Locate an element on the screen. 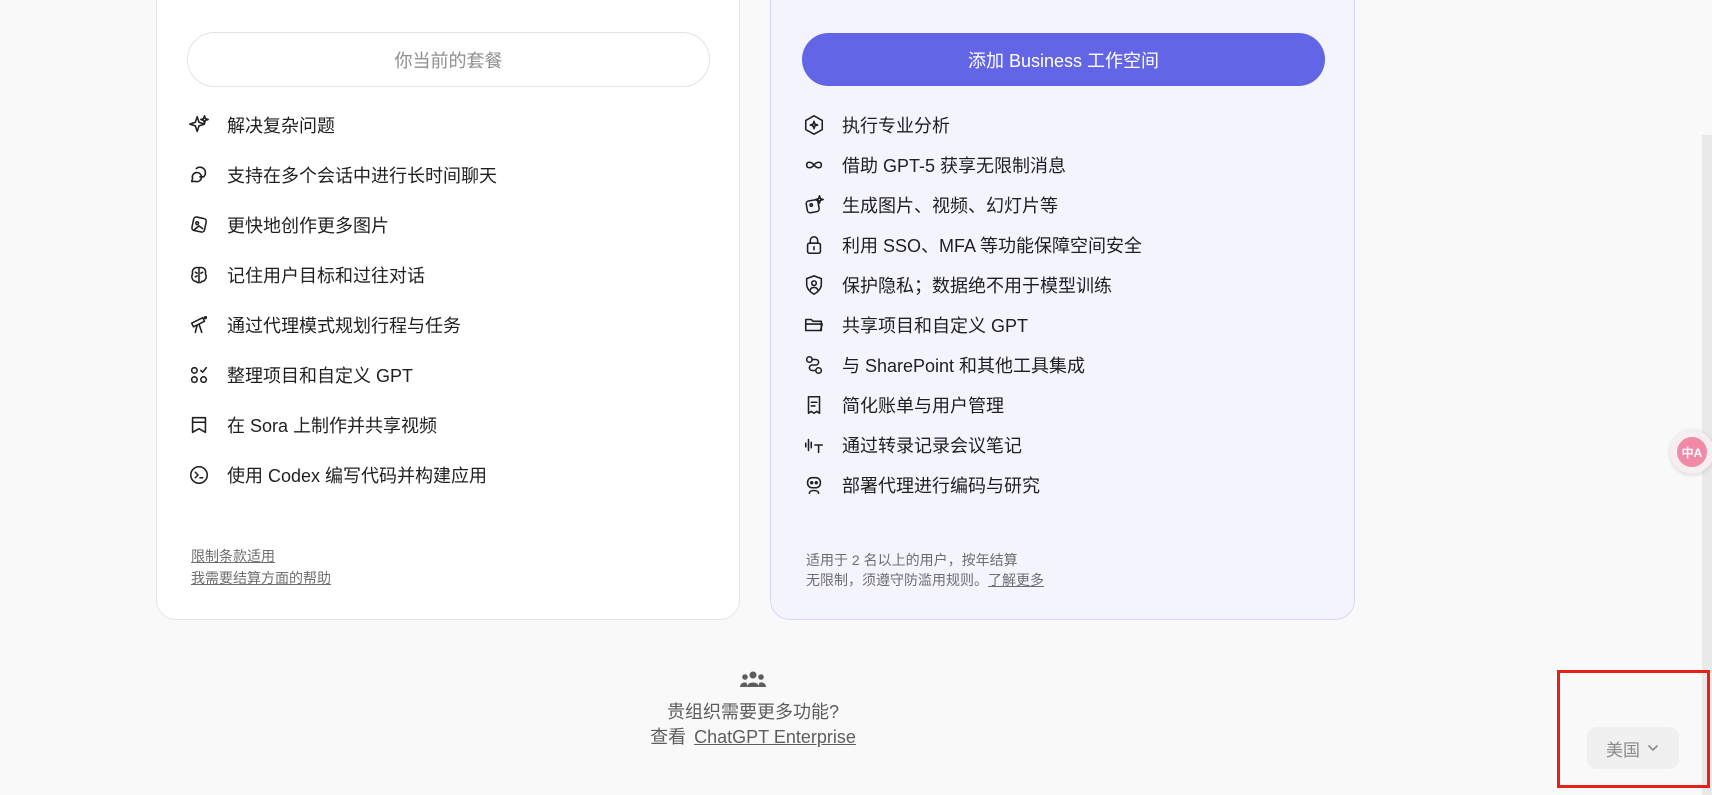 This screenshot has height=795, width=1712. feature-item: 通过代理模式规划行程与任务 is located at coordinates (324, 325).